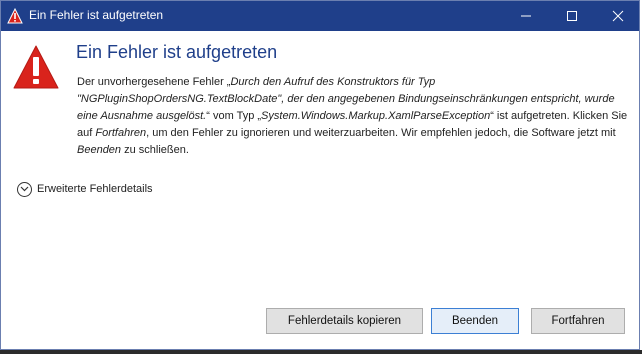 The height and width of the screenshot is (354, 642). I want to click on copy-details-button: Fehlerdetails kopieren, so click(344, 321).